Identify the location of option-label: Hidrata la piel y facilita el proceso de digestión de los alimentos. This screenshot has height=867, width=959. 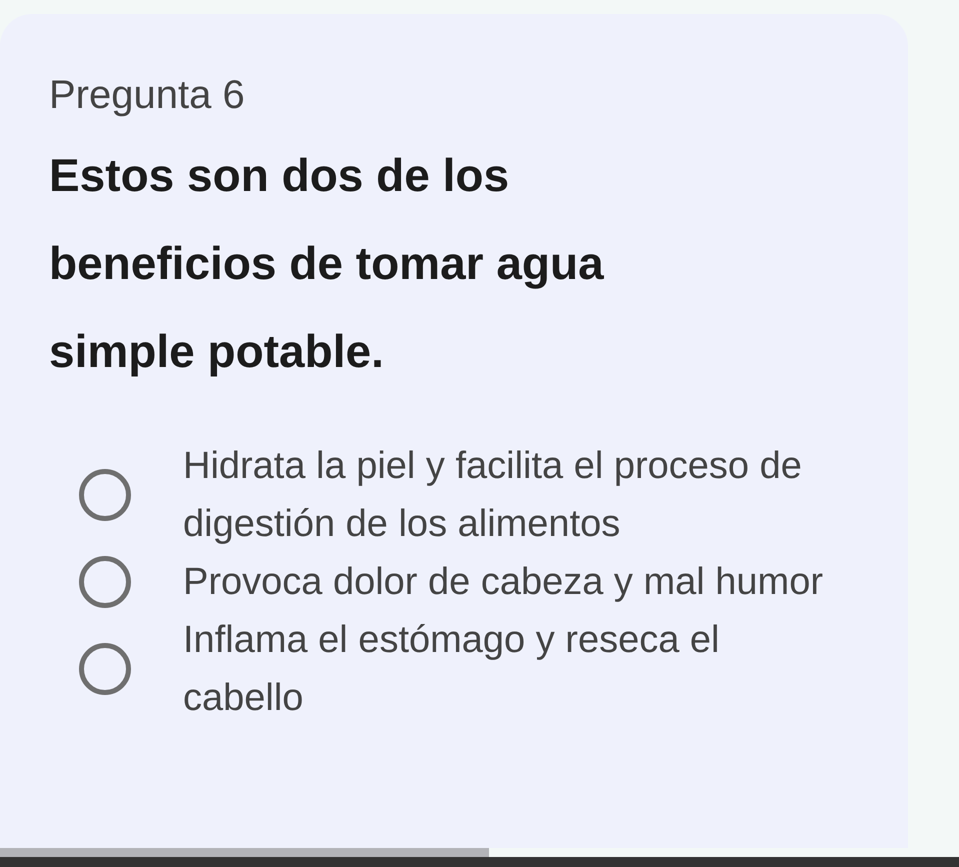
(503, 495).